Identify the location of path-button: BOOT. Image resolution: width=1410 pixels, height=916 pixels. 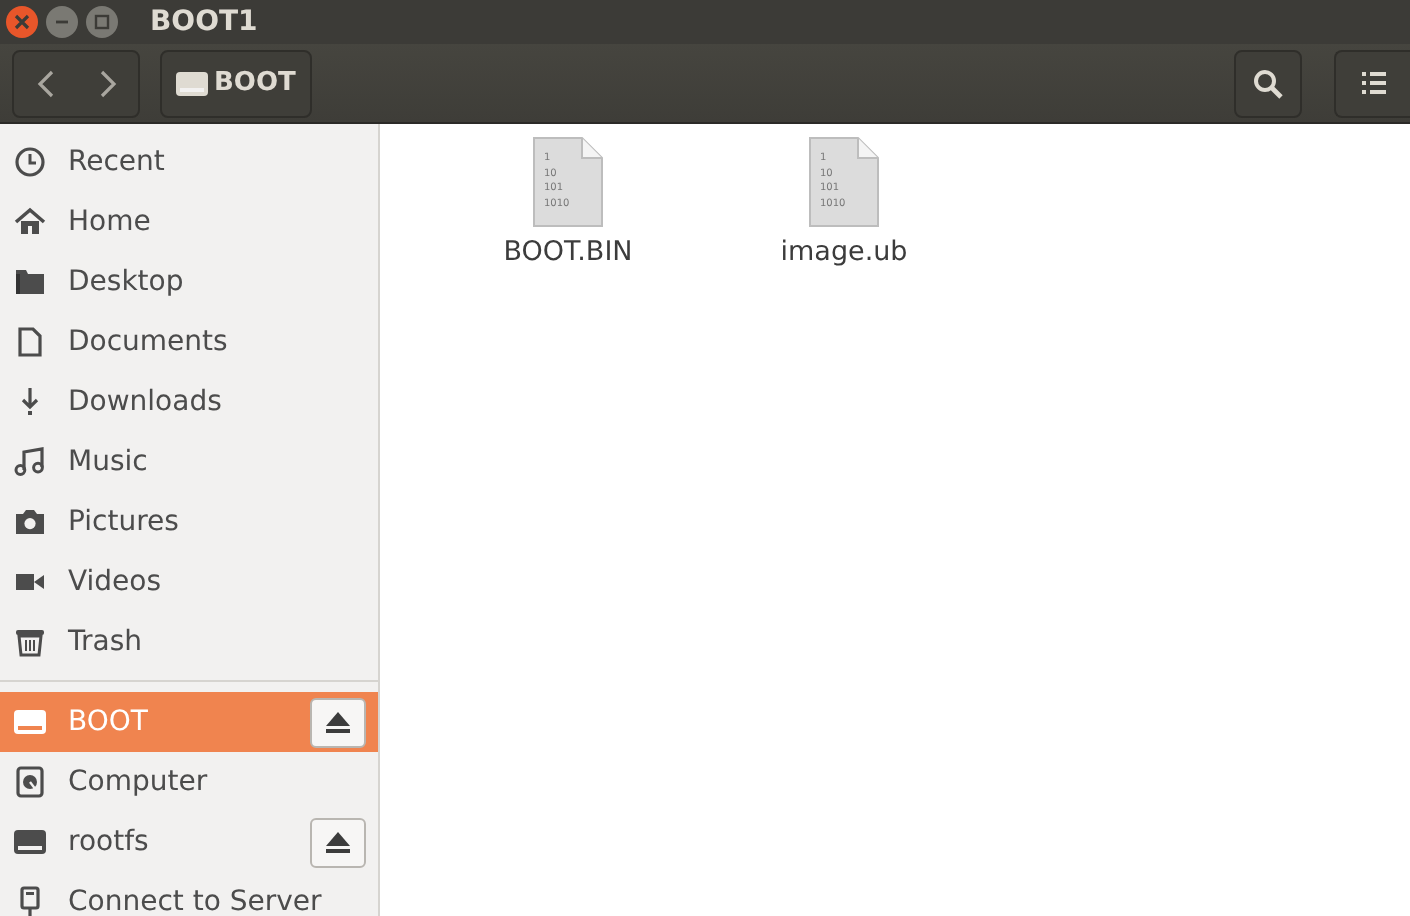
(236, 83).